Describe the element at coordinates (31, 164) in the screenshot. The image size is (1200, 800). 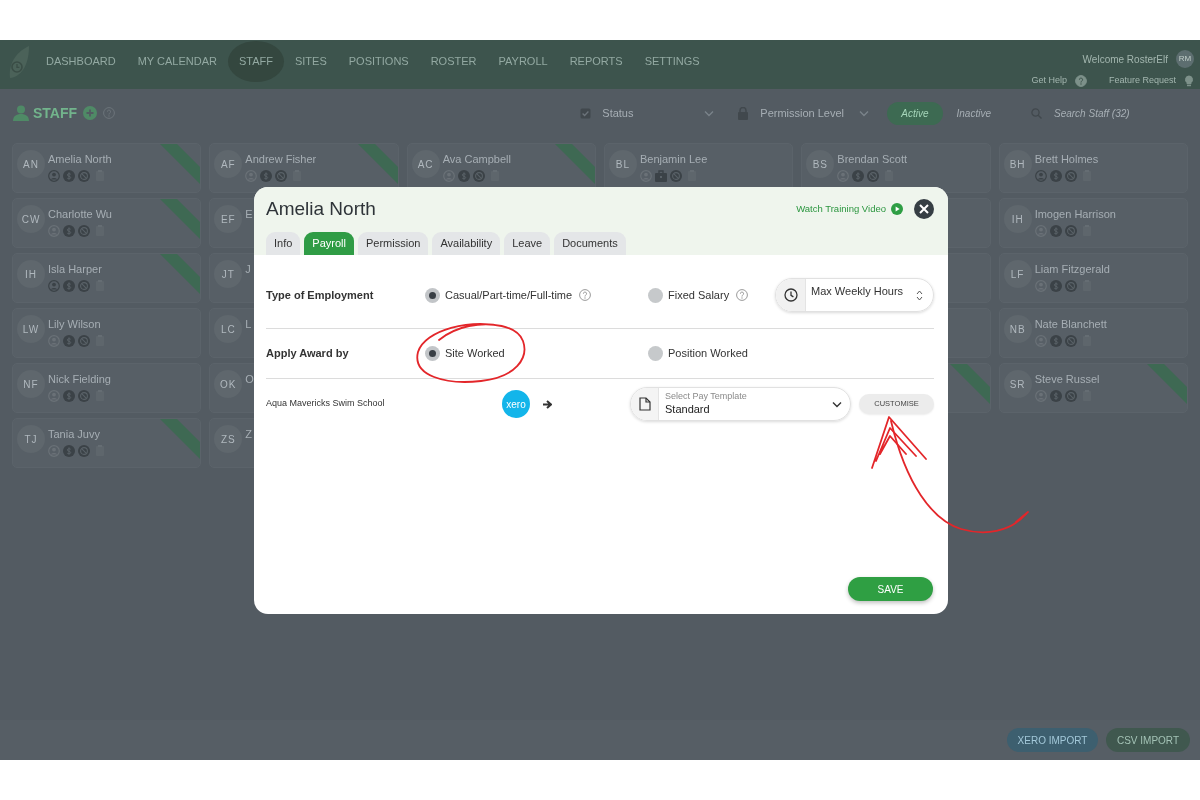
I see `avatar-circle: AN` at that location.